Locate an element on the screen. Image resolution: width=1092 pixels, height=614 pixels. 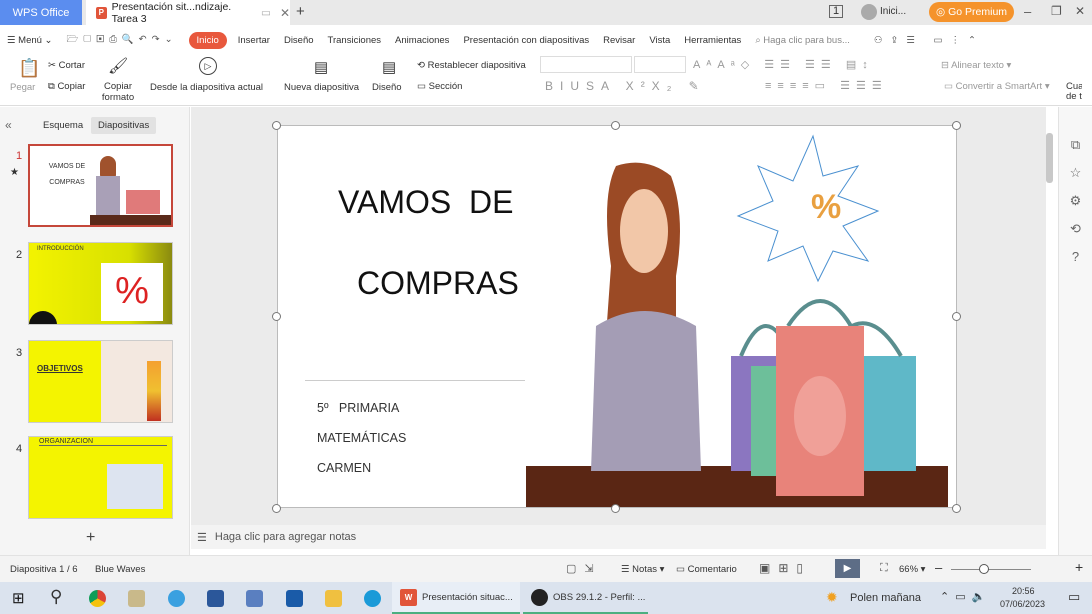
format-painter-button: Copiar formato is located at coordinates (118, 92).